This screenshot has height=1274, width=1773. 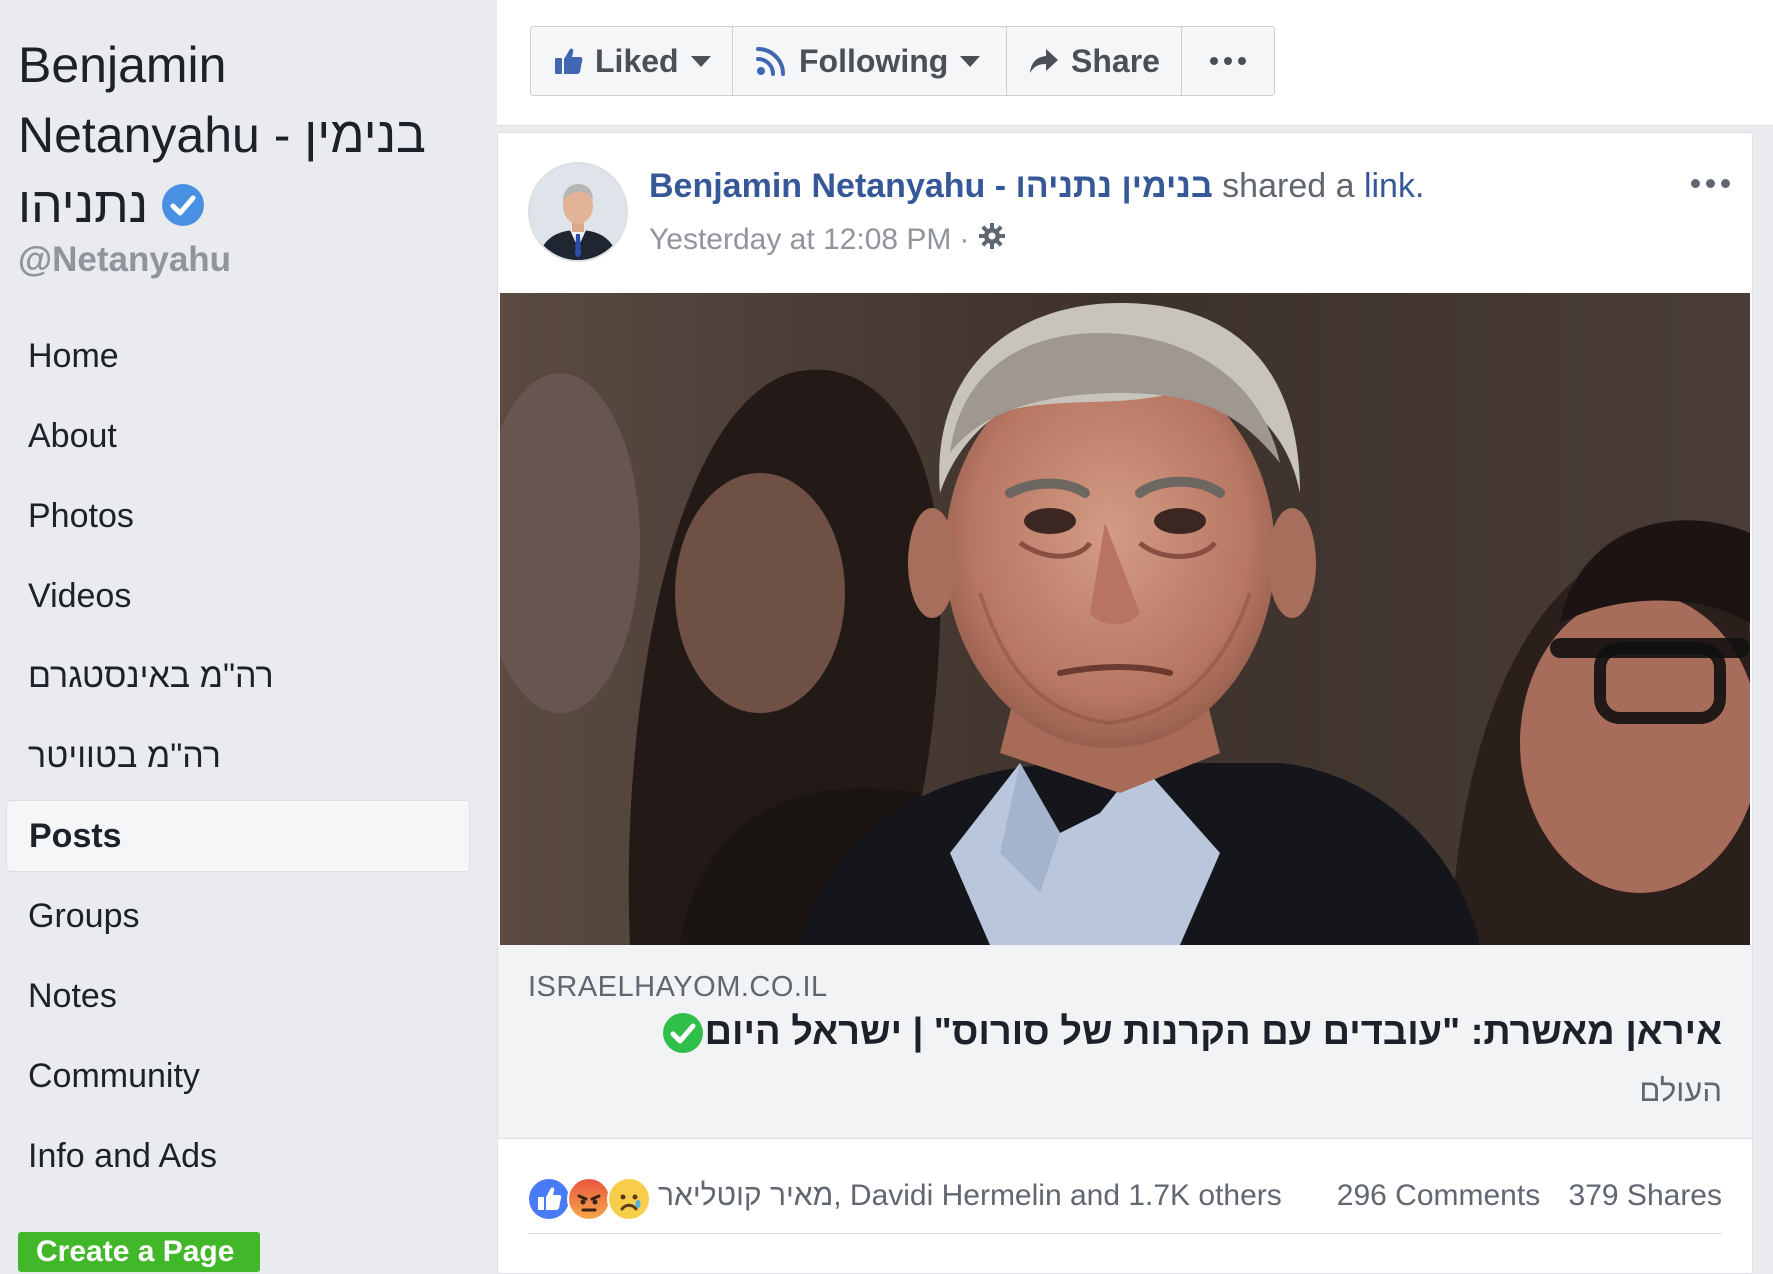 I want to click on nav-item-info-and-ads: Info and Ads, so click(x=238, y=1156).